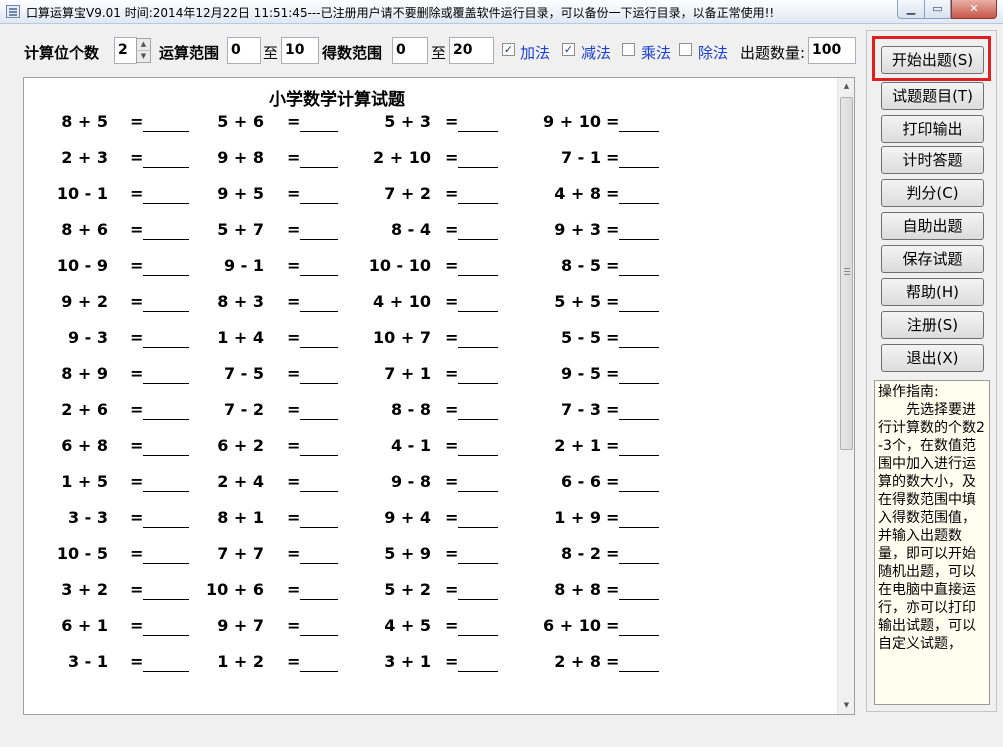 The width and height of the screenshot is (1003, 747). I want to click on quiz-button: 试题题目(T), so click(932, 96).